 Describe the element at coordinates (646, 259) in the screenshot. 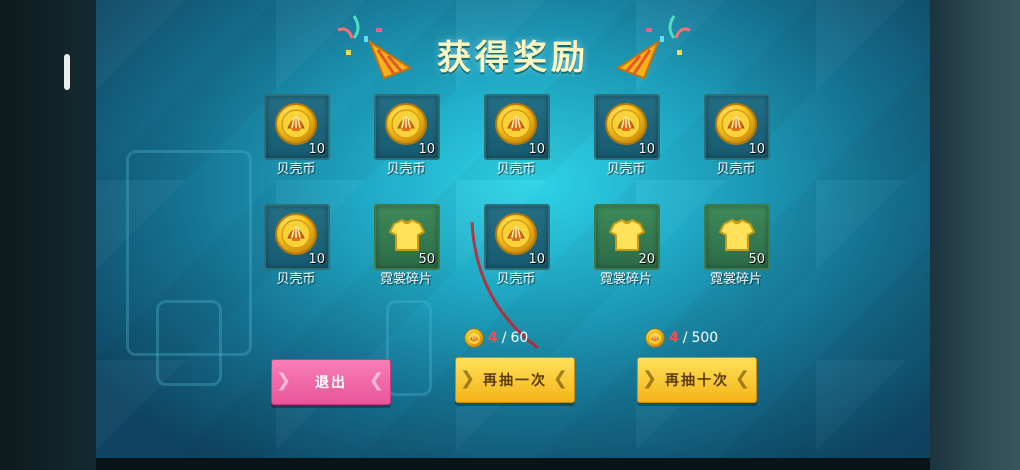

I see `reward-count: 20` at that location.